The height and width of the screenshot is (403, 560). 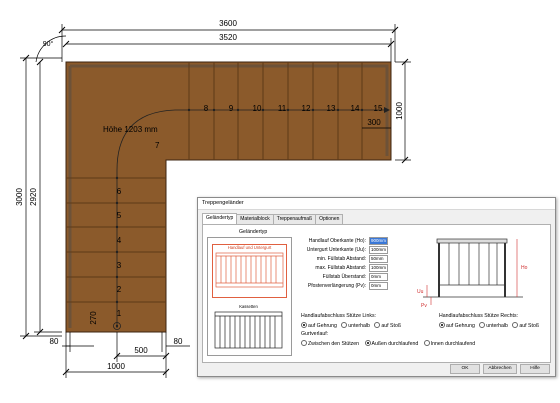 I want to click on step-number: 14, so click(x=355, y=108).